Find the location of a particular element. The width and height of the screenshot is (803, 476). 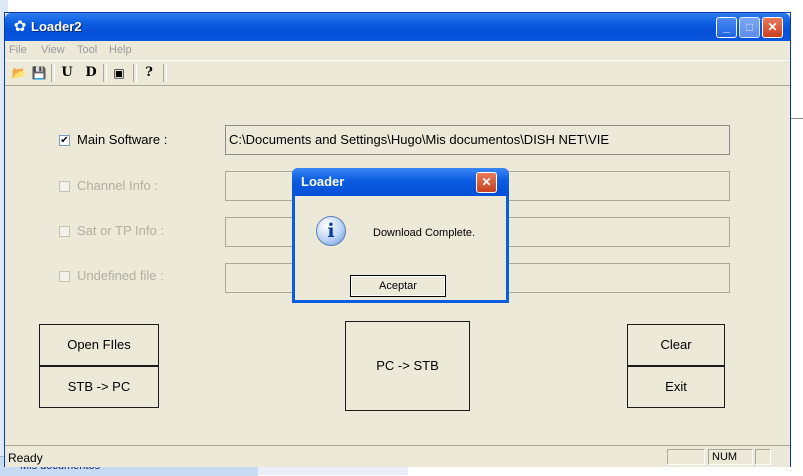

menu-bar: File View Tool Help is located at coordinates (397, 50).